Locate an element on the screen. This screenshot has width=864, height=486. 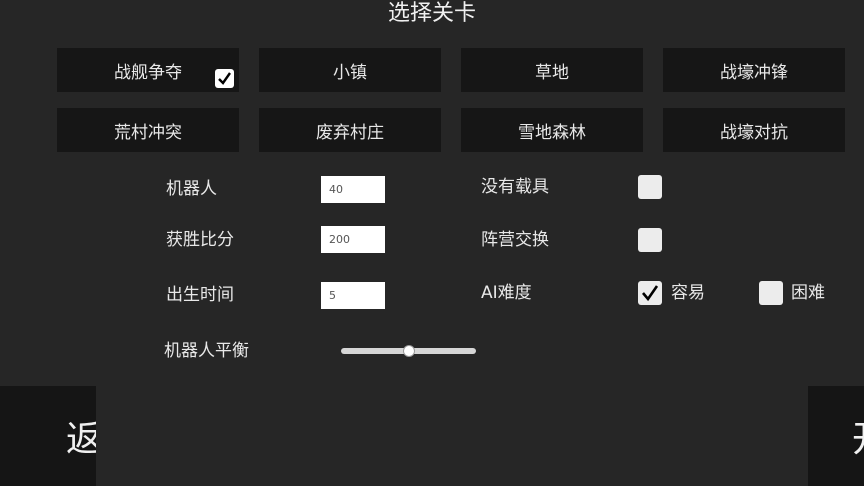
spawn-time-input is located at coordinates (353, 295).